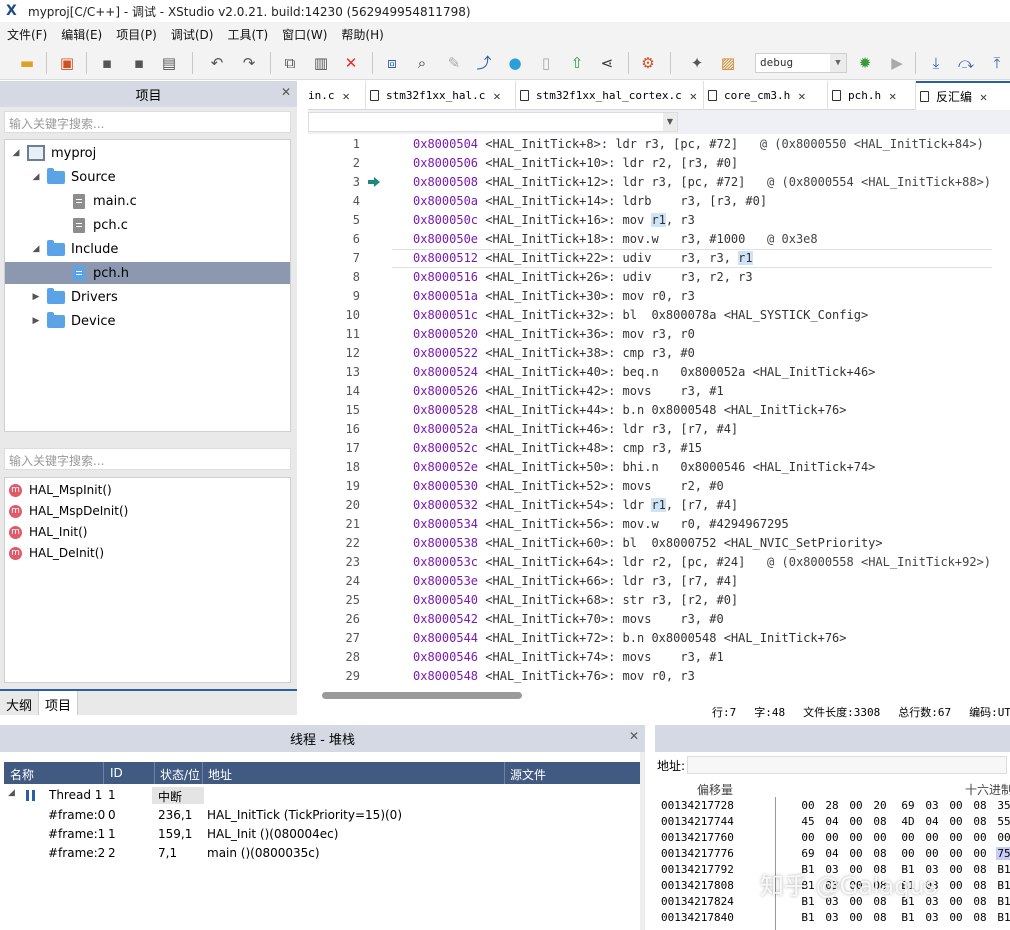 The image size is (1010, 930). Describe the element at coordinates (422, 695) in the screenshot. I see `scrollbar-thumb` at that location.